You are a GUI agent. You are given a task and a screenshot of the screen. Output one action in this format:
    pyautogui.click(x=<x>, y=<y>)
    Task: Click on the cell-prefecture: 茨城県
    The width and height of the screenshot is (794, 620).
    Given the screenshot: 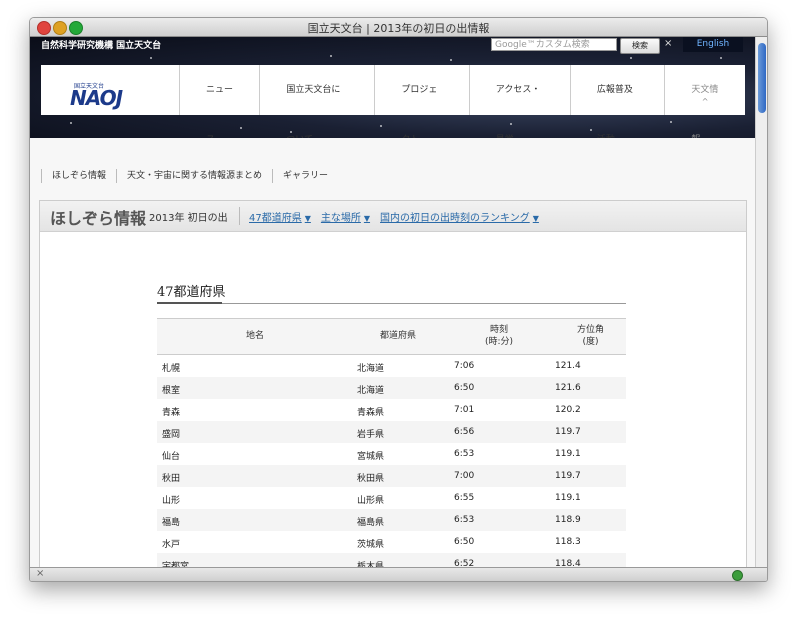 What is the action you would take?
    pyautogui.click(x=371, y=545)
    